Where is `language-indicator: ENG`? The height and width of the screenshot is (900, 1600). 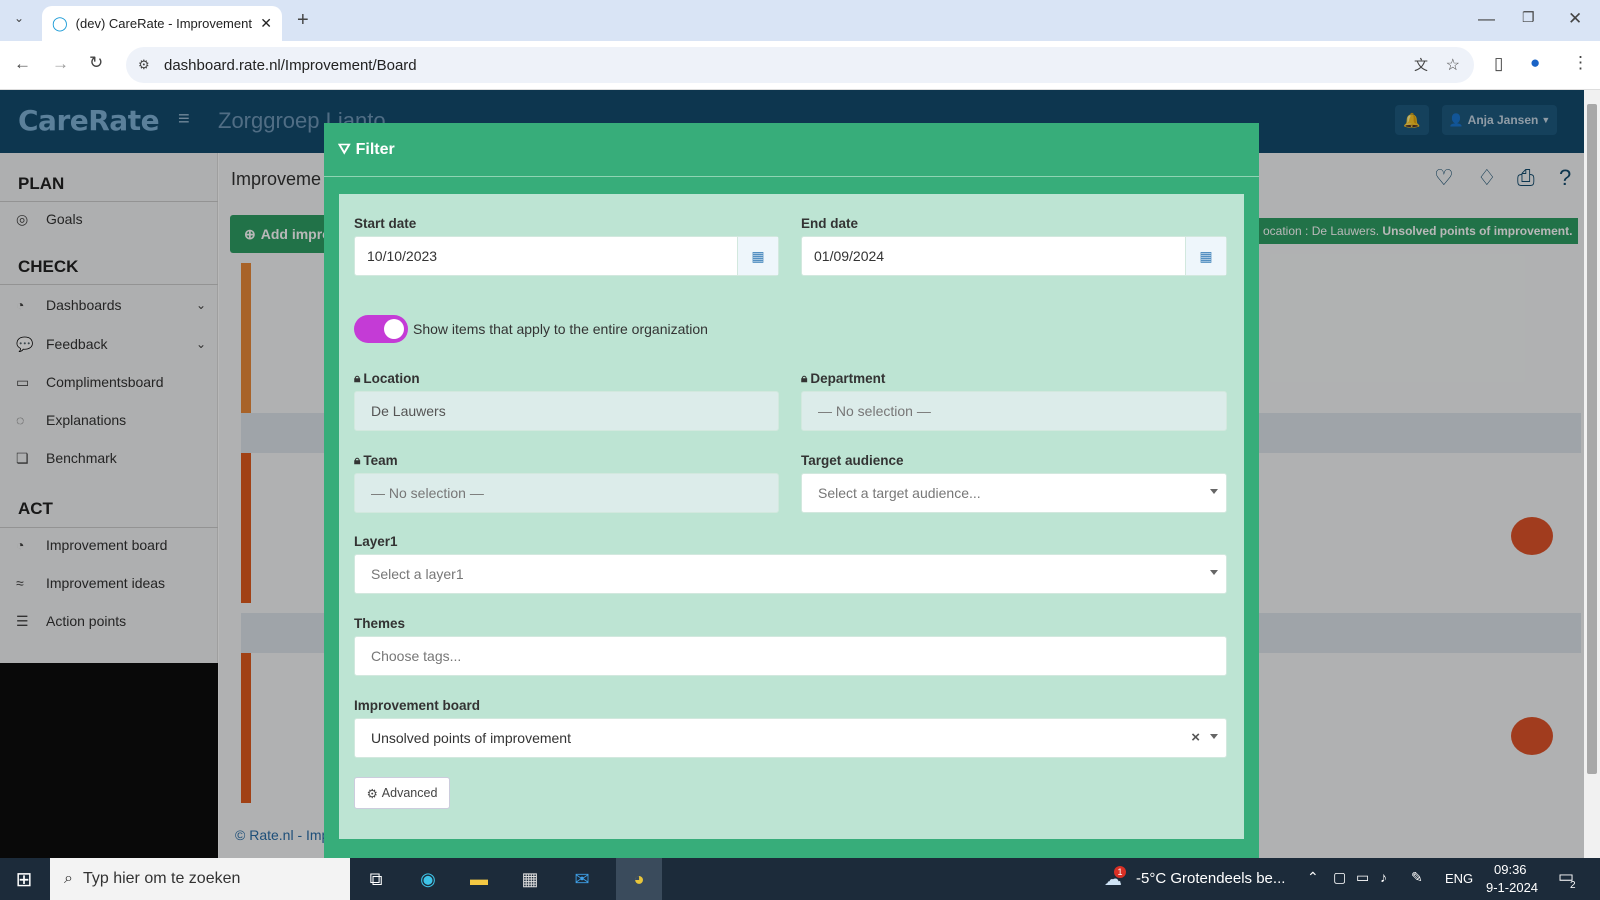 language-indicator: ENG is located at coordinates (1459, 878).